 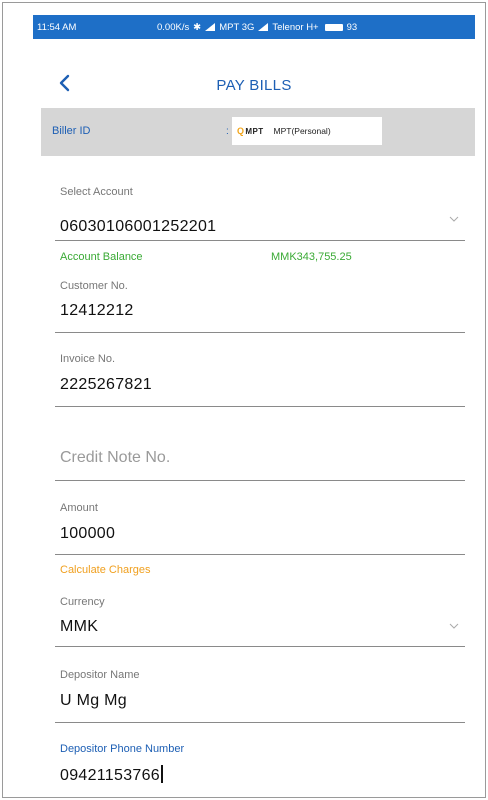 I want to click on credit-note-field: Credit Note No., so click(x=115, y=458).